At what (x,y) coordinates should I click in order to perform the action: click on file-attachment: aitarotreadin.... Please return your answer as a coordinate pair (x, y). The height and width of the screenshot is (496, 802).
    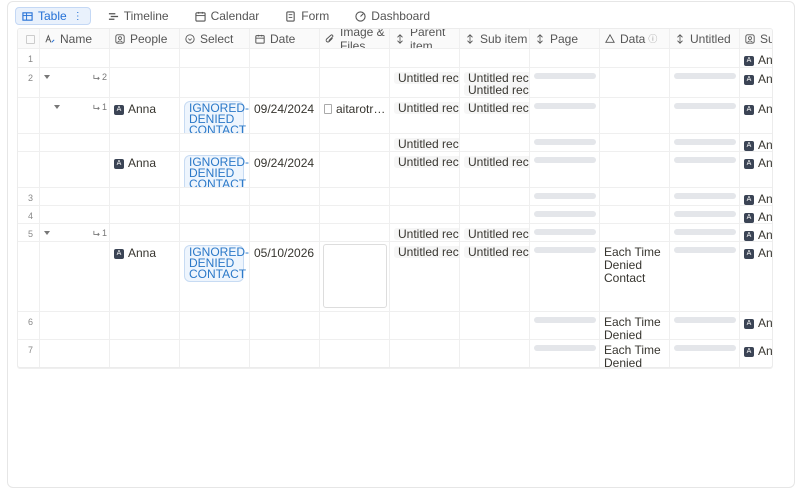
    Looking at the image, I should click on (356, 109).